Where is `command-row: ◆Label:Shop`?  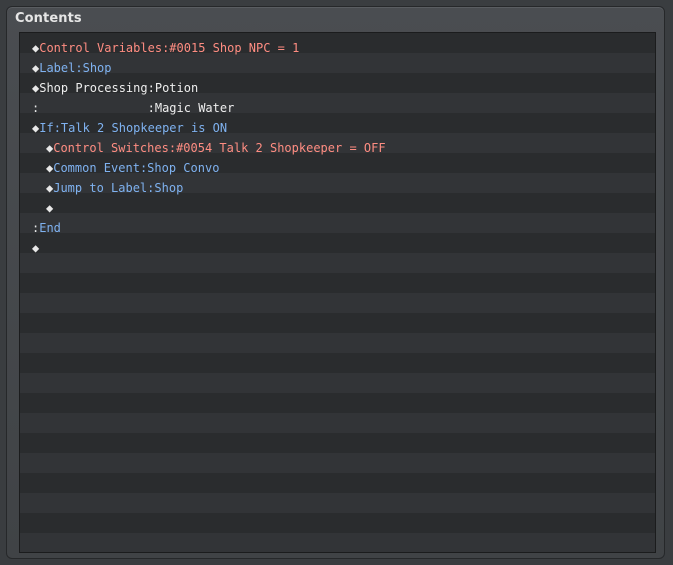
command-row: ◆Label:Shop is located at coordinates (337, 68).